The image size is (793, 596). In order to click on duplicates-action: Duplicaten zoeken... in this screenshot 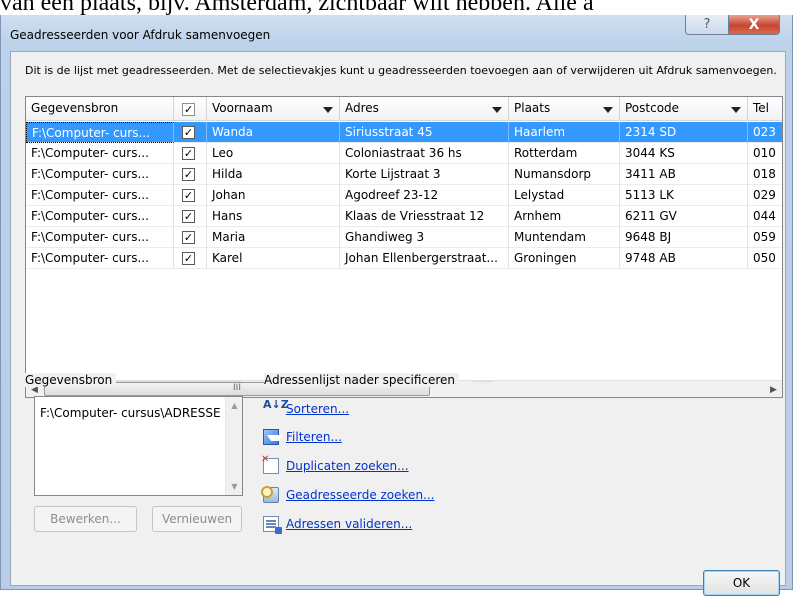, I will do `click(335, 465)`.